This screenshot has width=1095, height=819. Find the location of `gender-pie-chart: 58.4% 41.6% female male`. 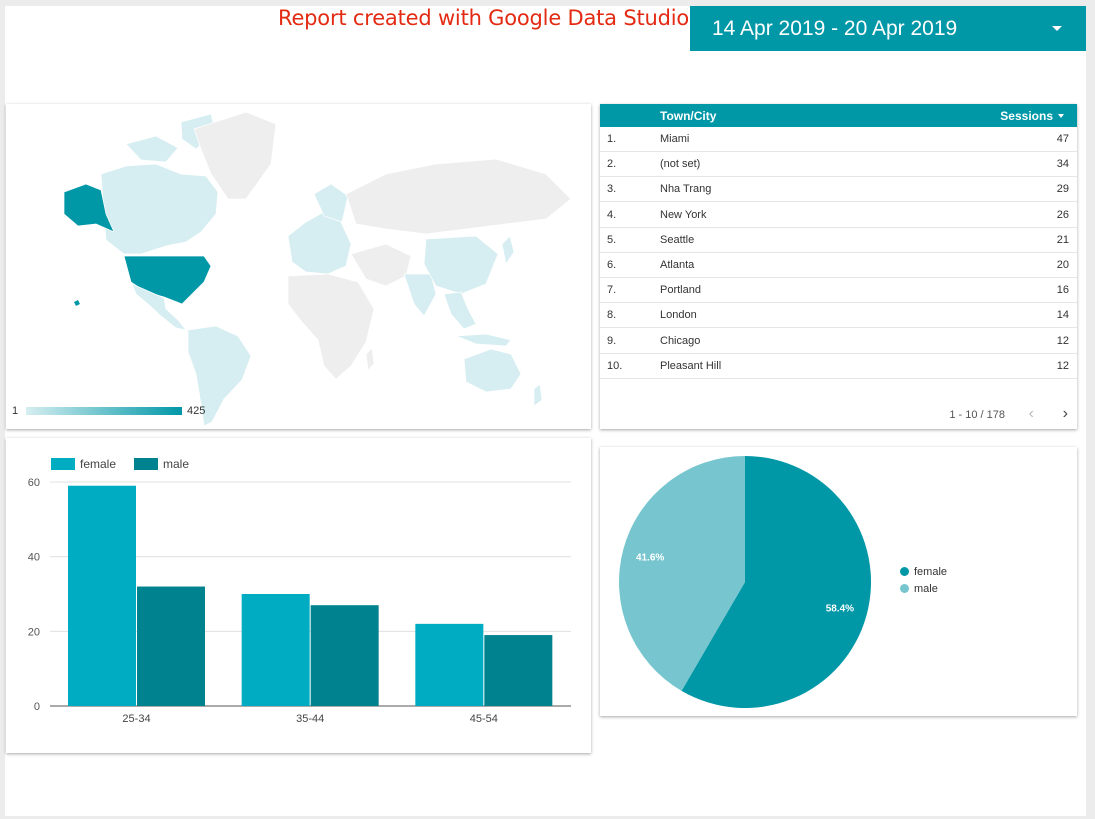

gender-pie-chart: 58.4% 41.6% female male is located at coordinates (838, 581).